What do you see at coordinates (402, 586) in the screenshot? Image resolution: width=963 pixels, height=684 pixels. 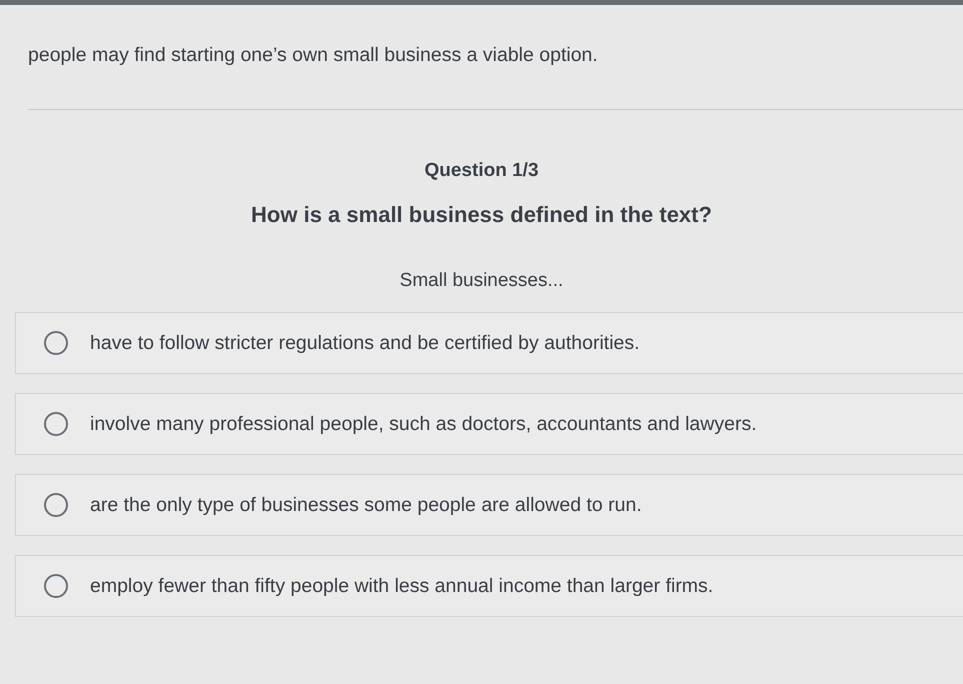 I see `option-text: employ fewer than fifty people with less annual income than larger firms.` at bounding box center [402, 586].